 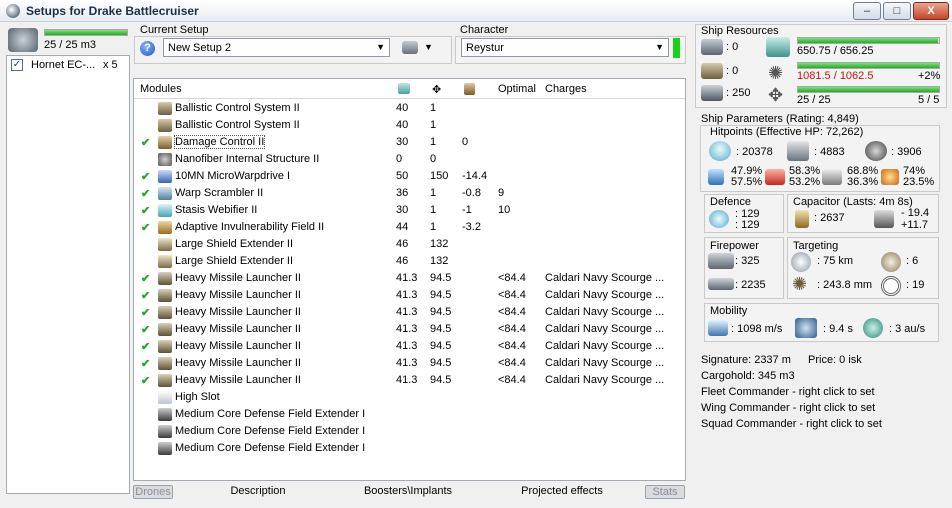 What do you see at coordinates (409, 193) in the screenshot?
I see `table-row: ✔ Warp Scrambler II 36 1 -0.8 9` at bounding box center [409, 193].